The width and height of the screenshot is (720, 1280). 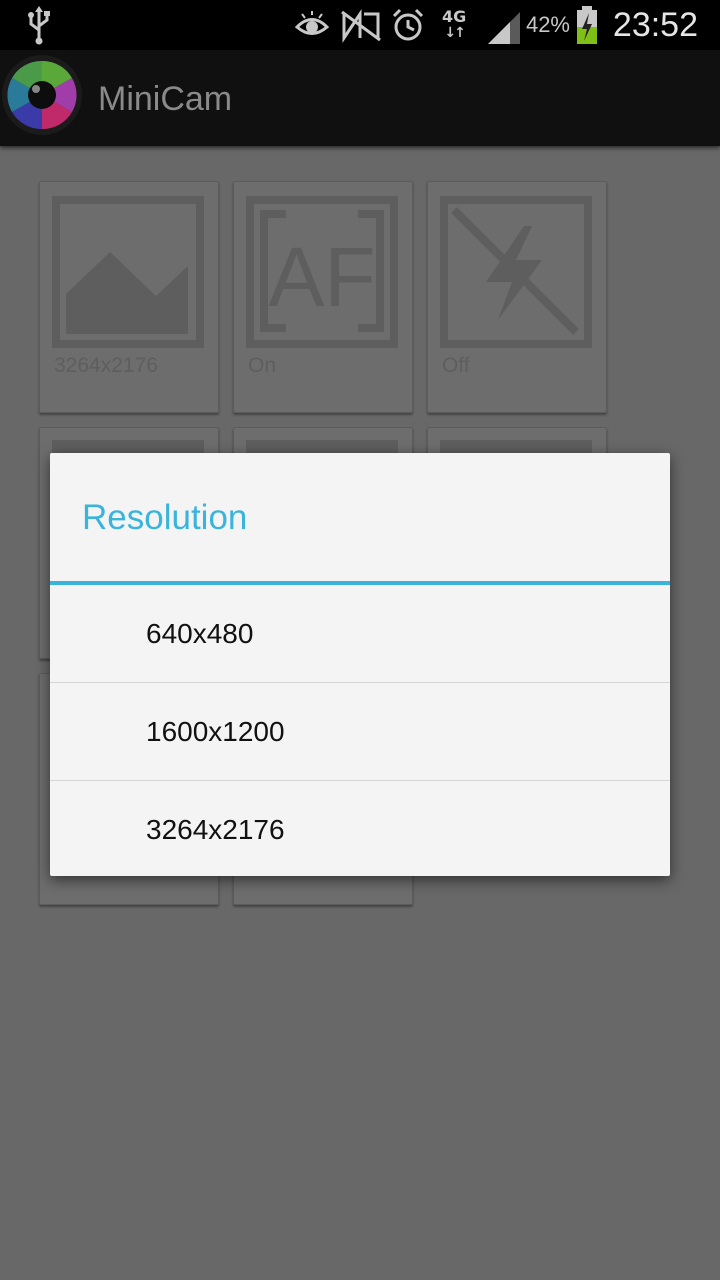 I want to click on app-logo-icon, so click(x=45, y=97).